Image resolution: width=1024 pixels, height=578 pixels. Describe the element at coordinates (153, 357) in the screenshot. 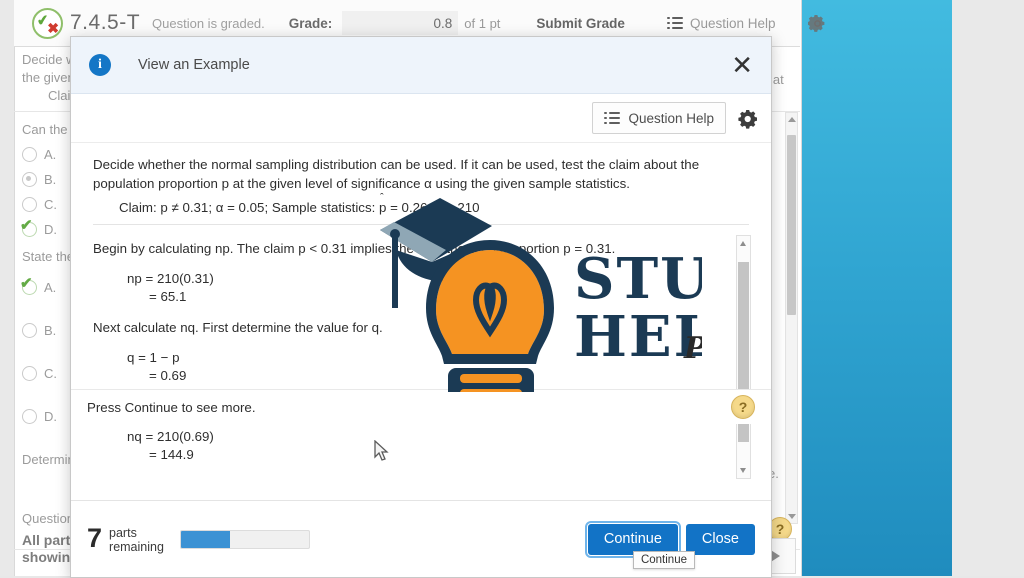

I see `equation-2-line-1: q = 1 − p` at that location.